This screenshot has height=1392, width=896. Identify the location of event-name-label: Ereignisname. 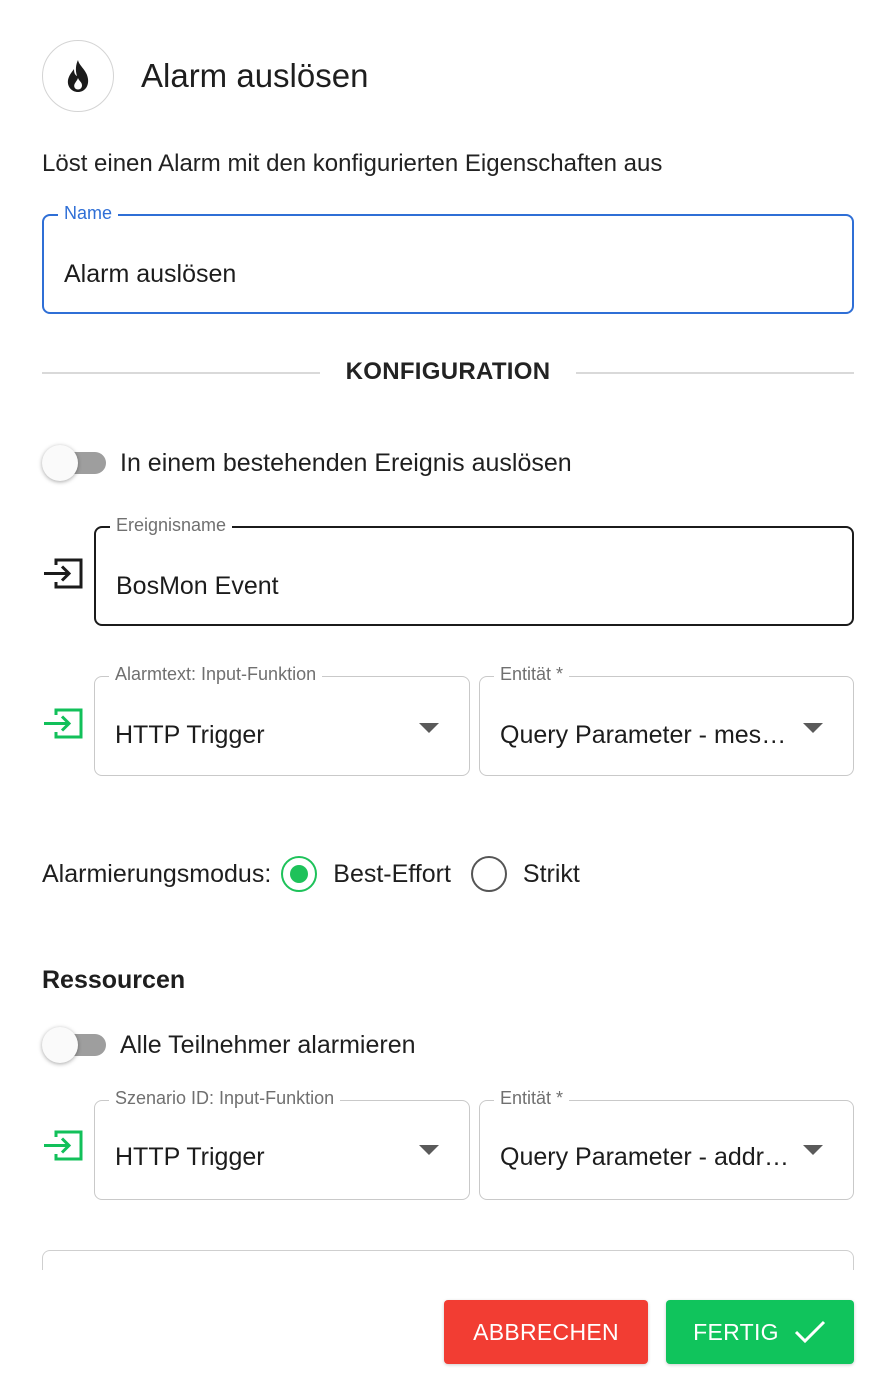
(171, 525).